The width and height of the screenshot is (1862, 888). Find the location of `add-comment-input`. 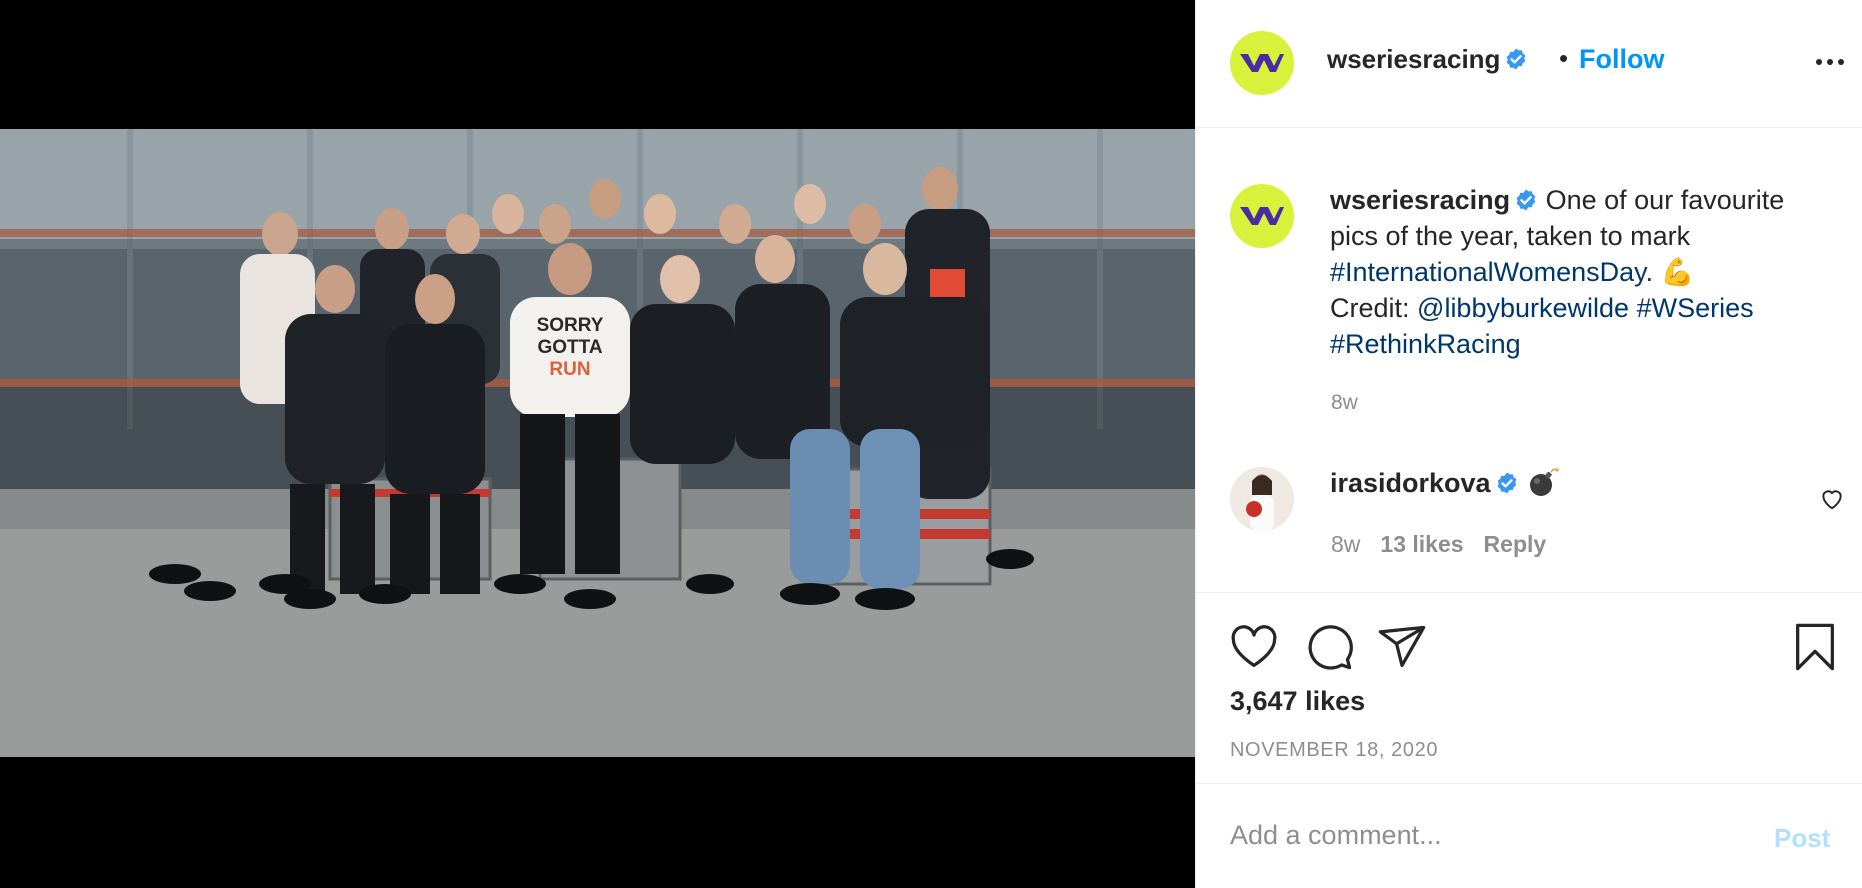

add-comment-input is located at coordinates (1490, 835).